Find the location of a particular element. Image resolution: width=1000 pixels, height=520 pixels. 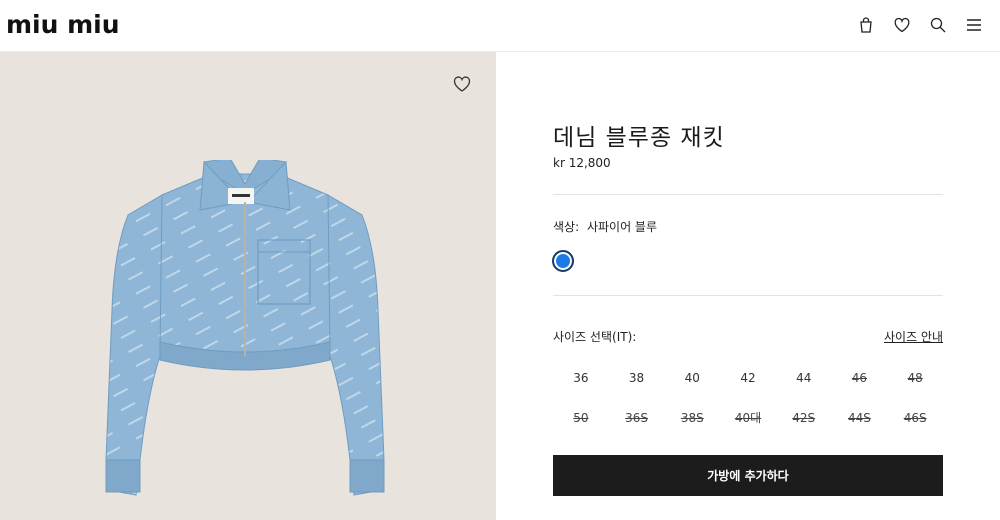

header-icons is located at coordinates (920, 25).